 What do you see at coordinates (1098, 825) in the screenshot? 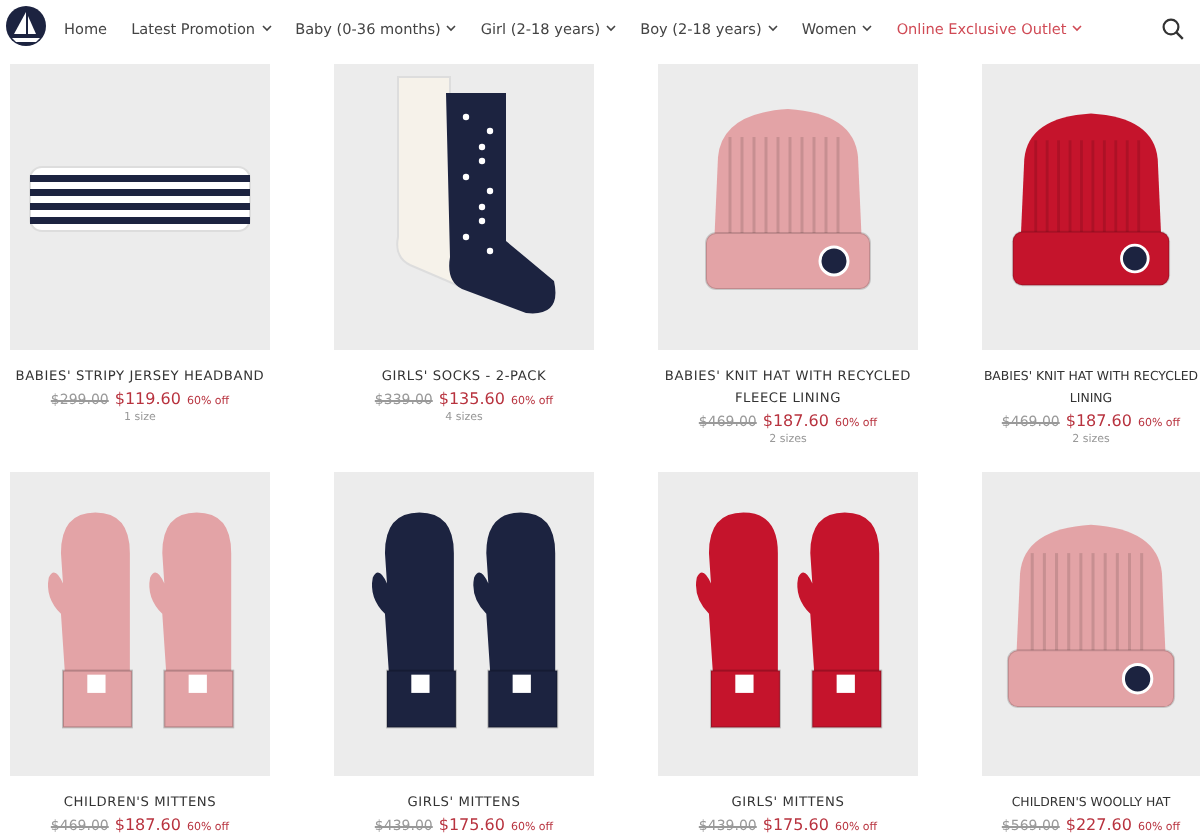
I see `sale-price: $227.60` at bounding box center [1098, 825].